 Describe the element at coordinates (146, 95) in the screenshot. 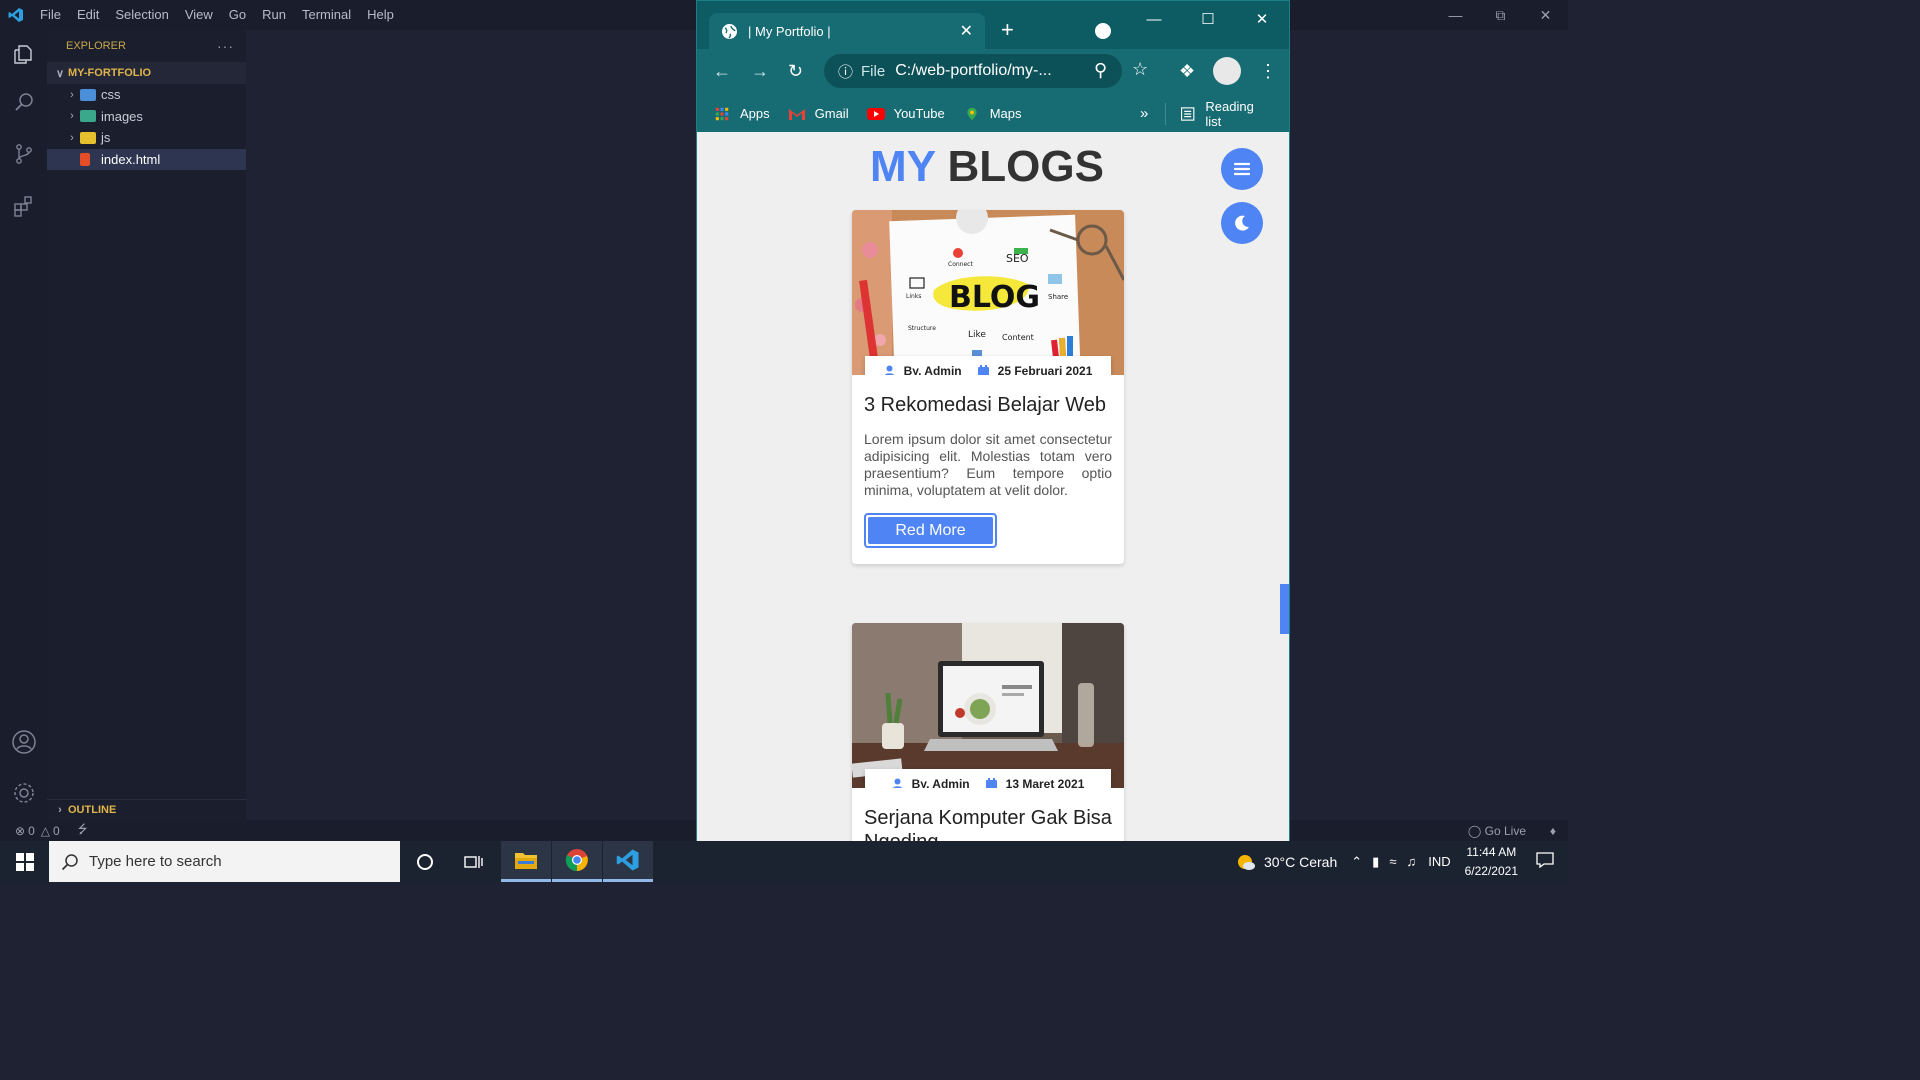

I see `tree-item-css: › css` at that location.